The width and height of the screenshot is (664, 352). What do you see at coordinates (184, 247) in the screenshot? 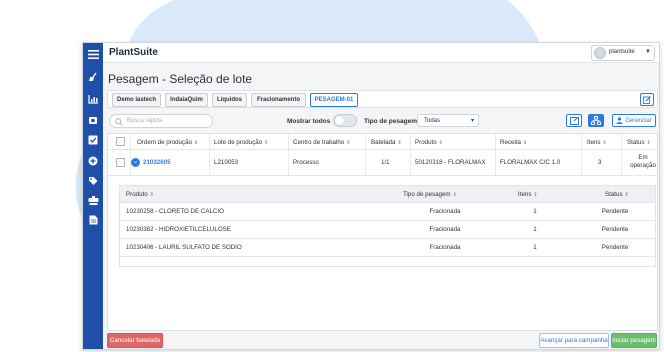
I see `sub-product: 10230406 - LAURIL SULFATO DE SODIO` at bounding box center [184, 247].